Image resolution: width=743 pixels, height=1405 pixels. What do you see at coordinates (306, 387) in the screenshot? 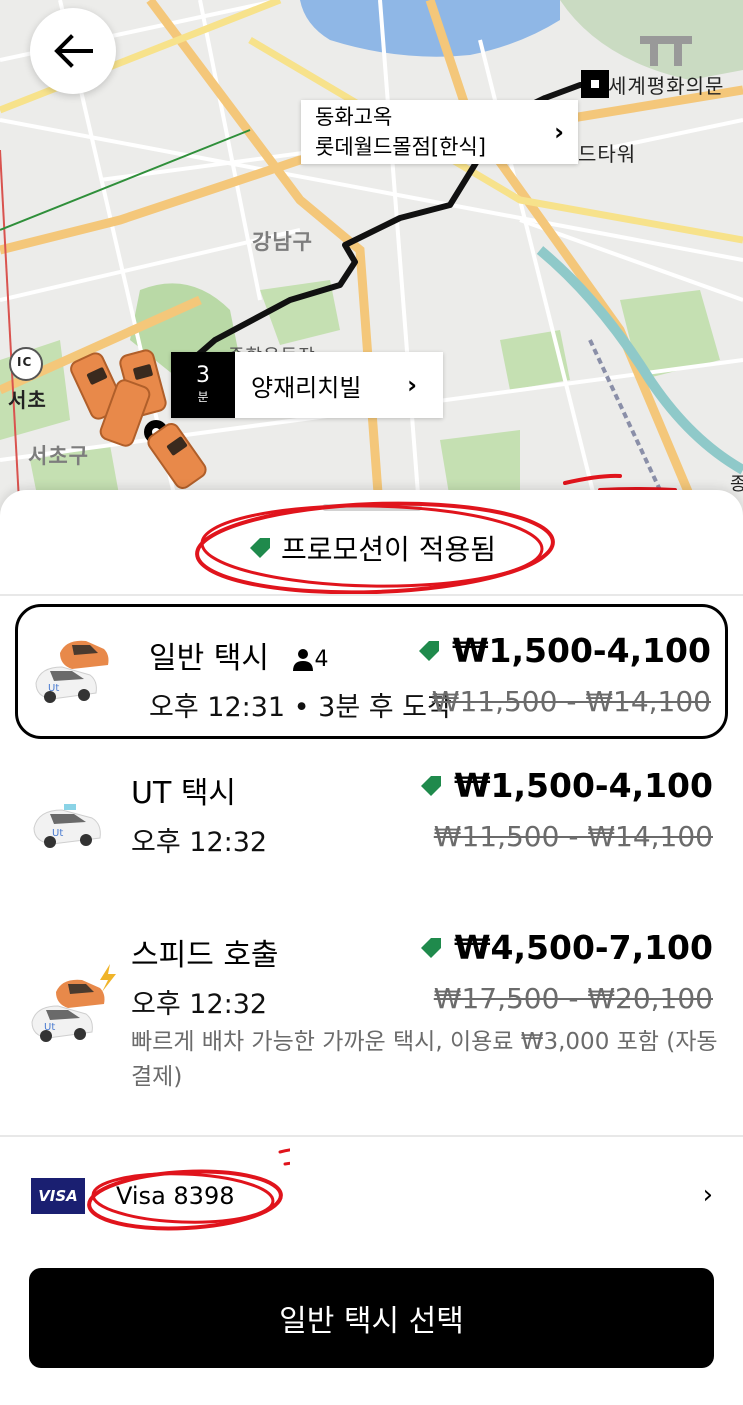
I see `pickup-name: 양재리치빌` at bounding box center [306, 387].